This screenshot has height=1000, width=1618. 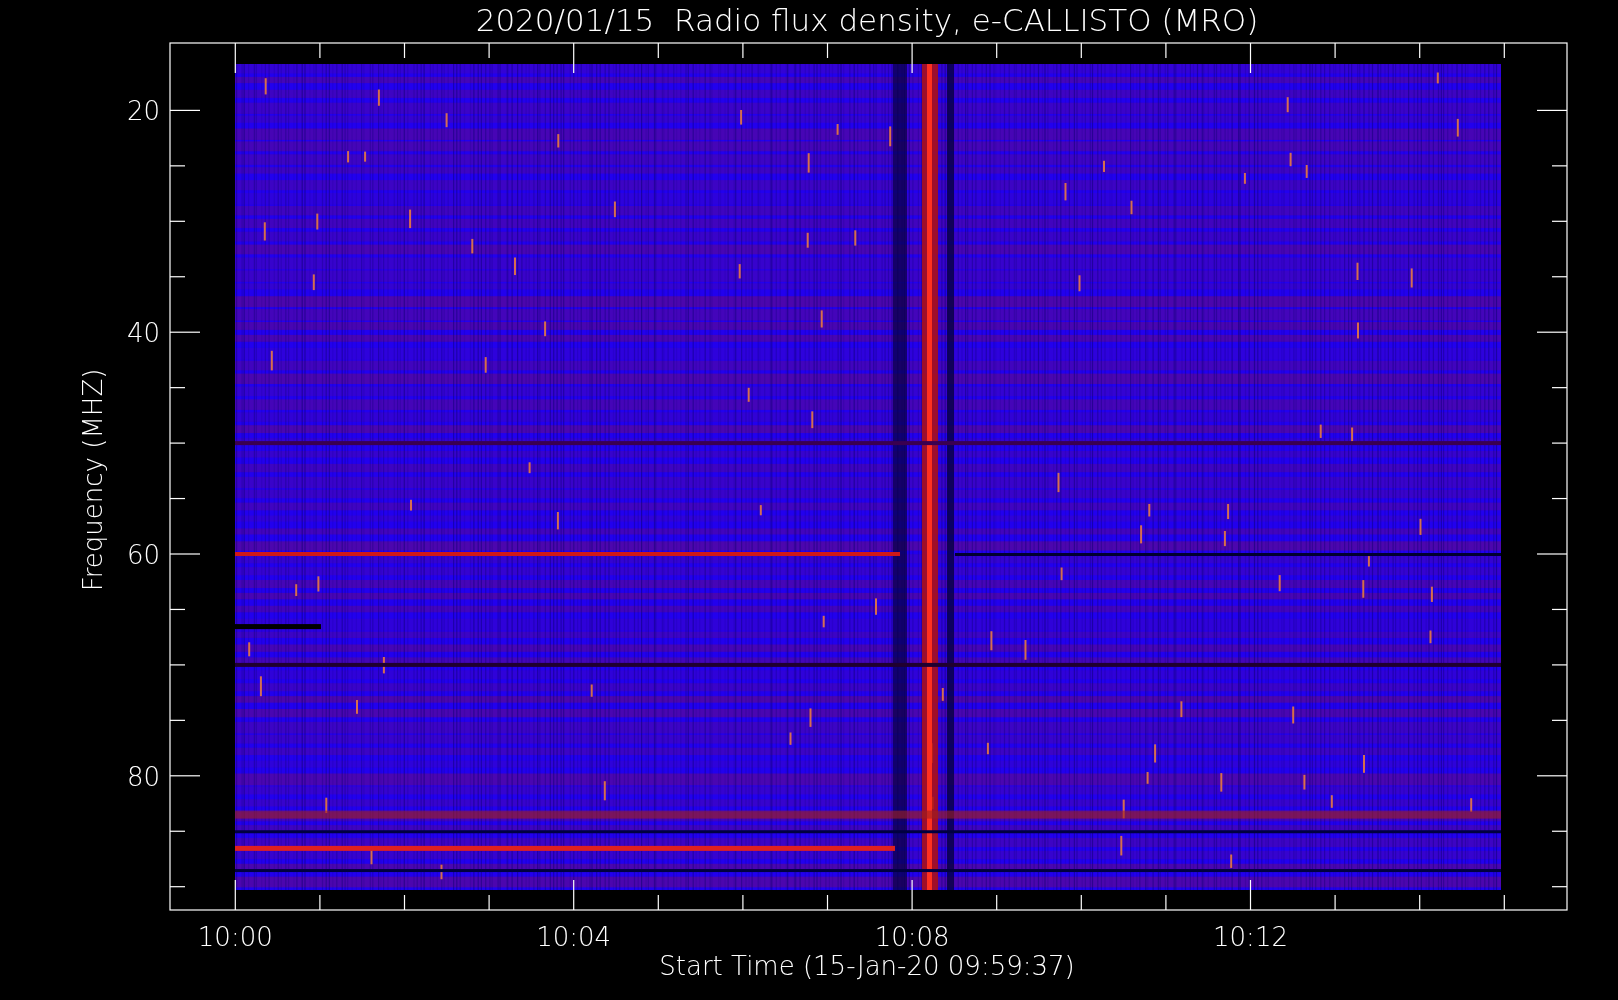 I want to click on x-axis-label: Start Time (15-Jan-20 09:59:37), so click(x=867, y=966).